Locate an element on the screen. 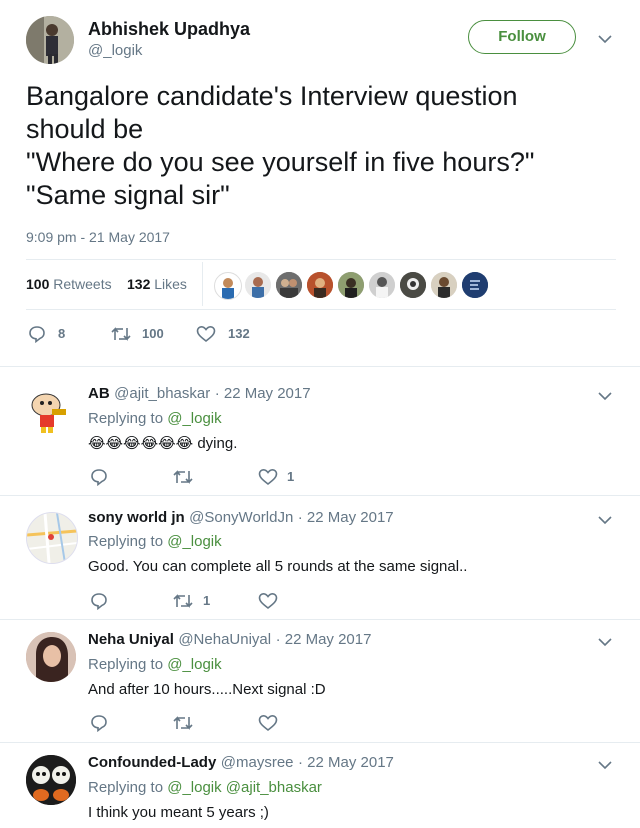  follow-button-label: Follow is located at coordinates (522, 36).